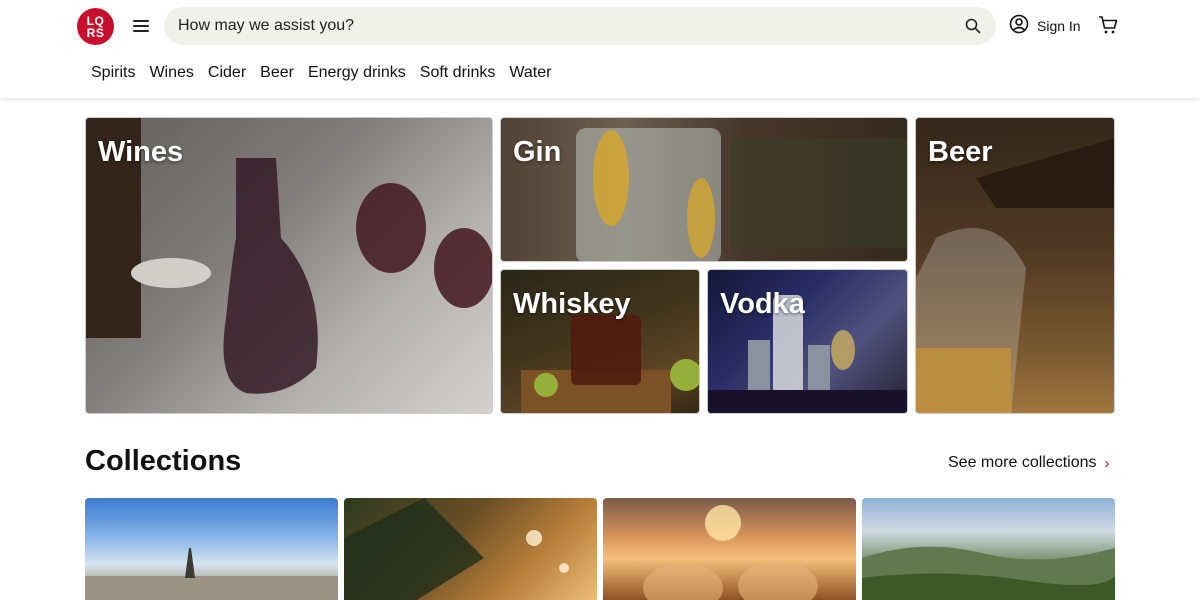  What do you see at coordinates (530, 73) in the screenshot?
I see `nav-item-water: Water` at bounding box center [530, 73].